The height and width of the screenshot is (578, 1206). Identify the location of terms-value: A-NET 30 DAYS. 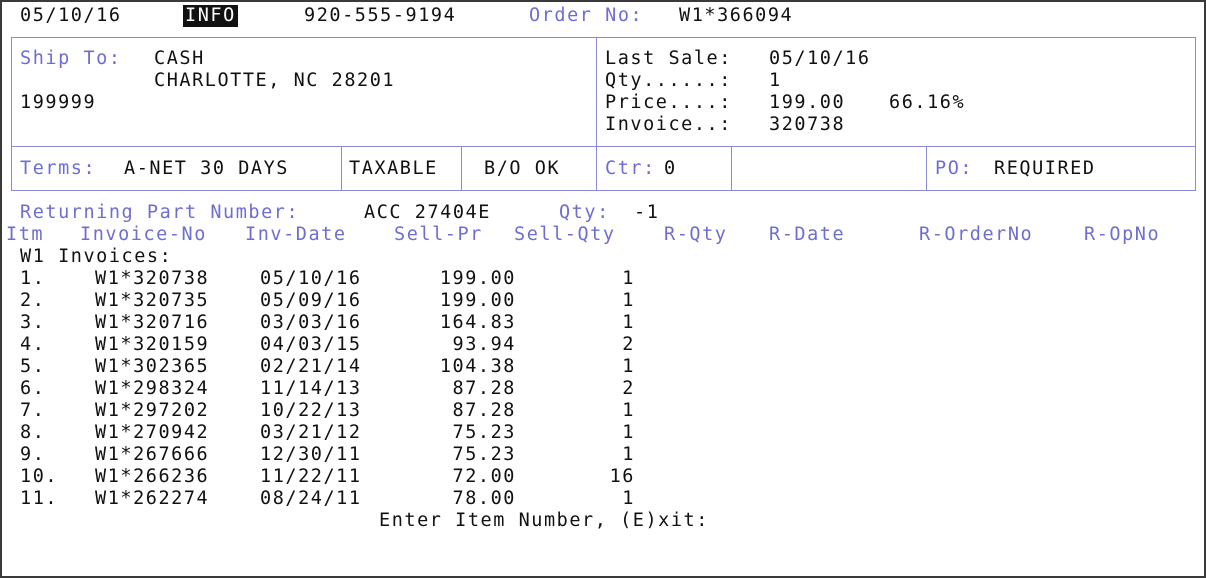
(206, 168).